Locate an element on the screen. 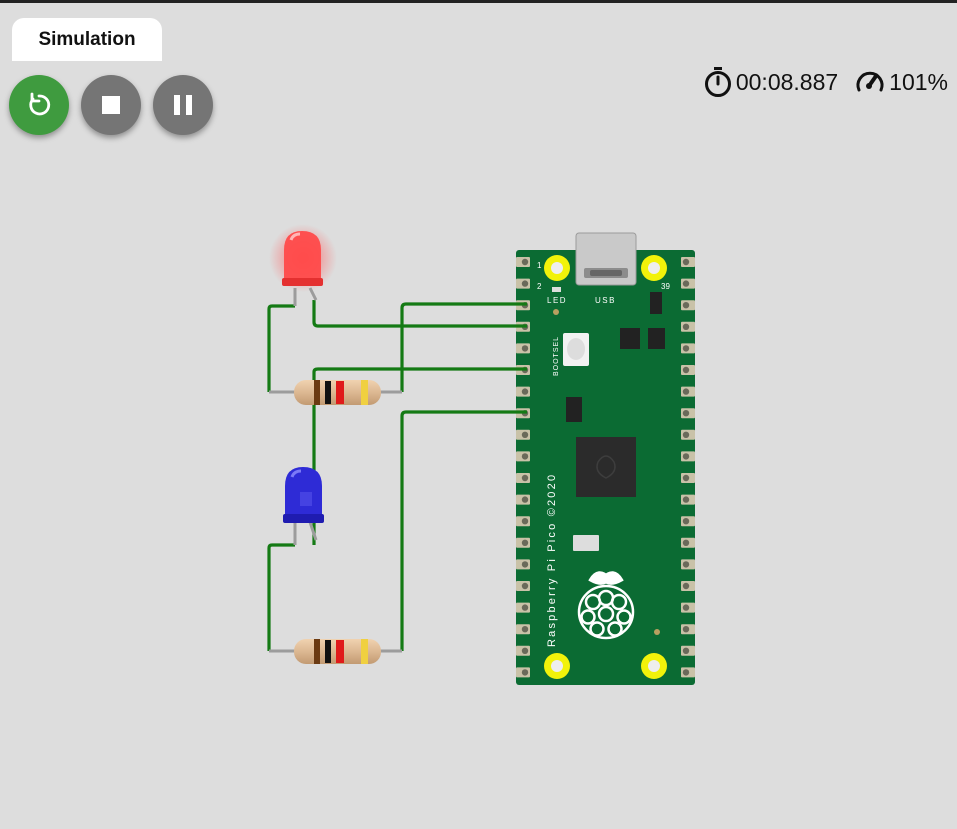 Image resolution: width=957 pixels, height=829 pixels. led-indicator is located at coordinates (556, 289).